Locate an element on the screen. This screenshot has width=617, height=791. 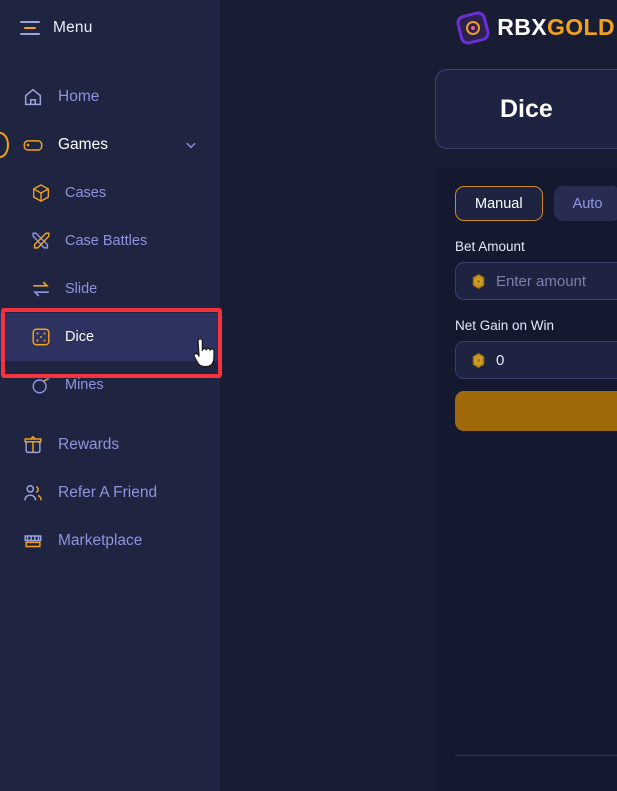
logo-primary: RBX is located at coordinates (522, 27).